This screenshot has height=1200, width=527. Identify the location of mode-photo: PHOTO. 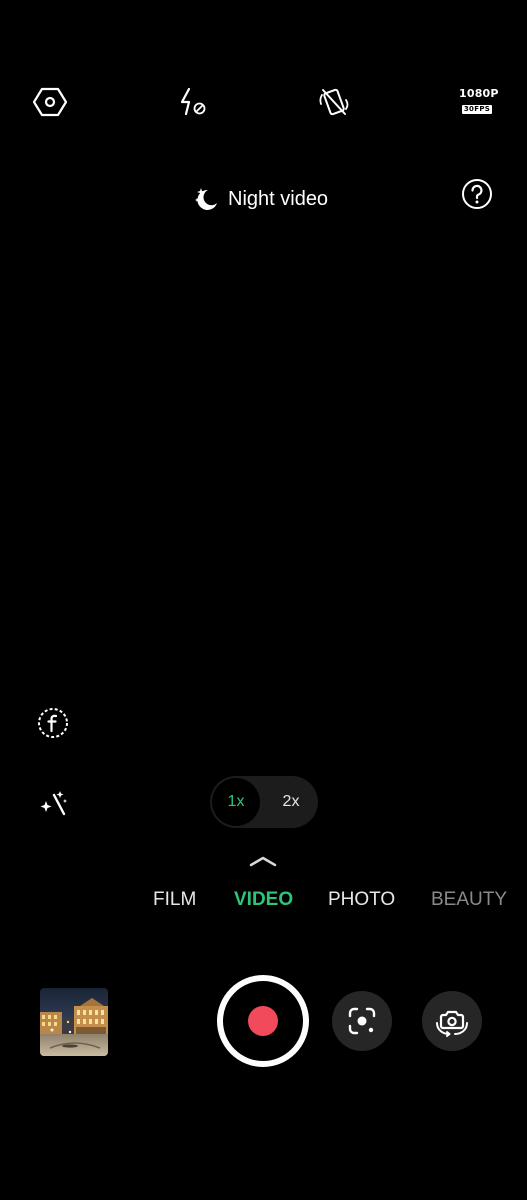
(361, 900).